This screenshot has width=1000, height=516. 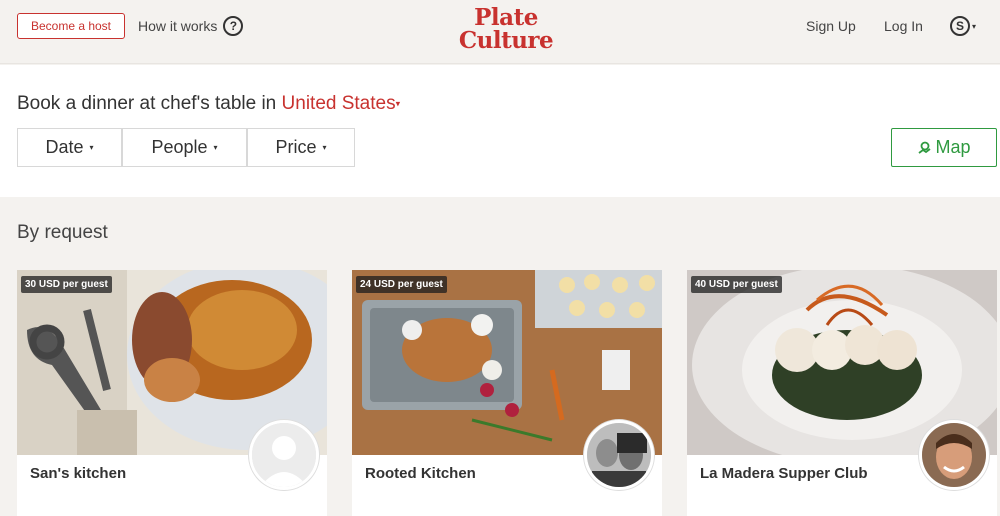 What do you see at coordinates (178, 26) in the screenshot?
I see `how-it-works-label: How it works` at bounding box center [178, 26].